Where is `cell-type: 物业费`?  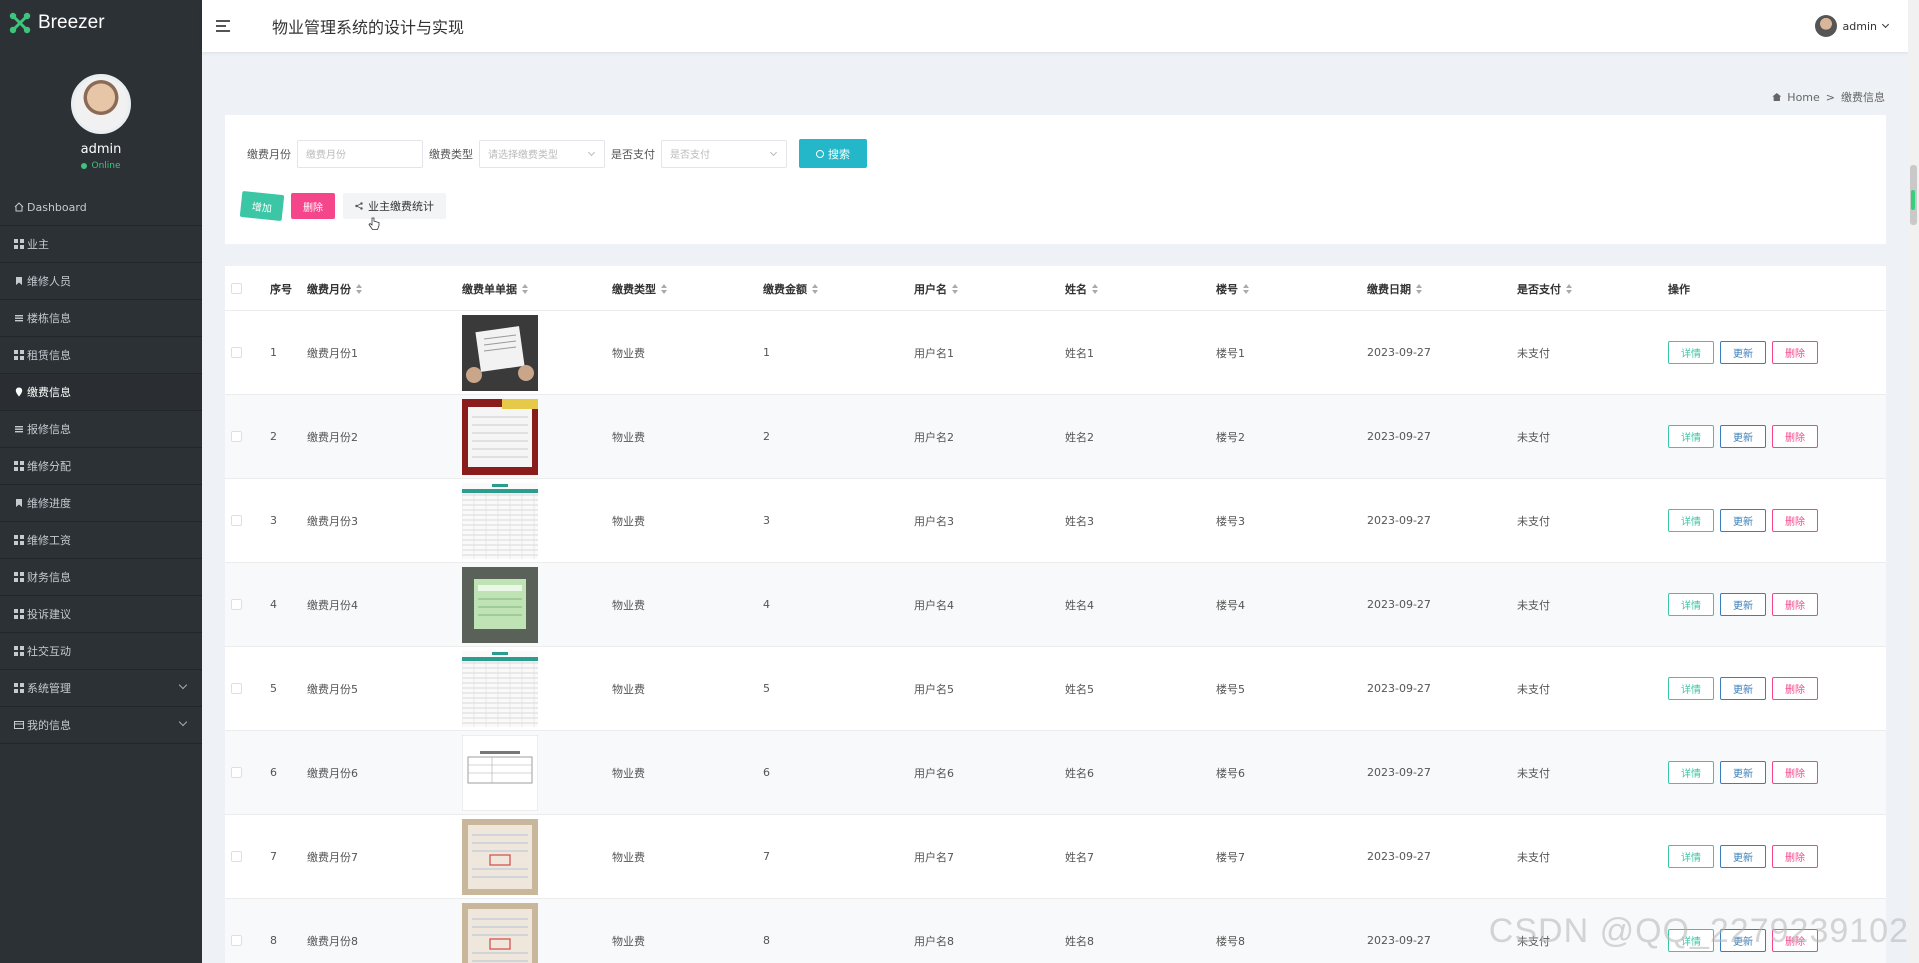
cell-type: 物业费 is located at coordinates (628, 437).